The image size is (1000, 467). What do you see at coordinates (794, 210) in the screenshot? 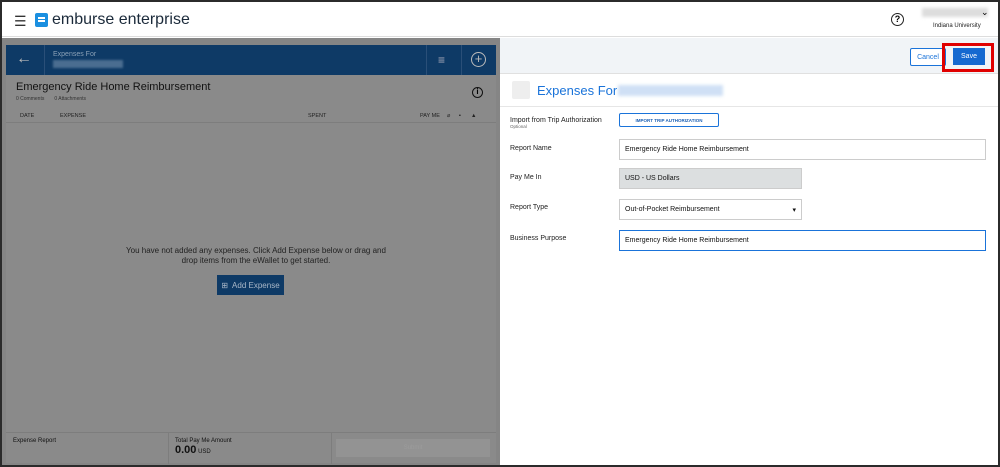
I see `dropdown-arrow-icon: ▾` at bounding box center [794, 210].